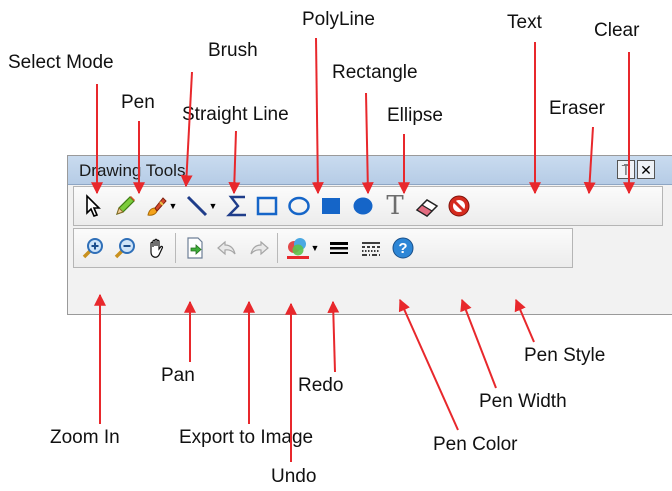 Image resolution: width=672 pixels, height=491 pixels. I want to click on pencil-icon, so click(125, 205).